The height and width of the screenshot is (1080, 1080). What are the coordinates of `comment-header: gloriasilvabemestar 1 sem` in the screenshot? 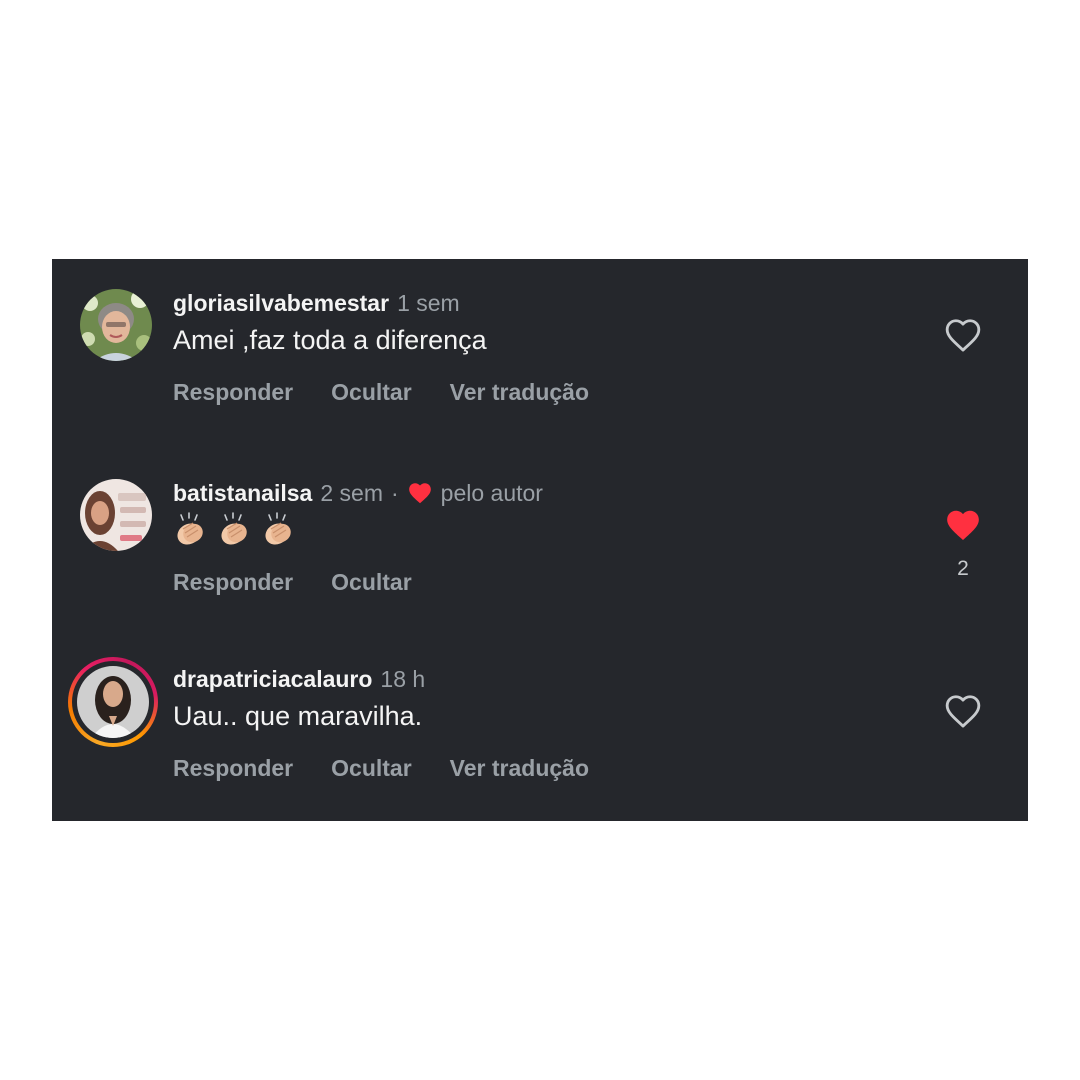 It's located at (316, 303).